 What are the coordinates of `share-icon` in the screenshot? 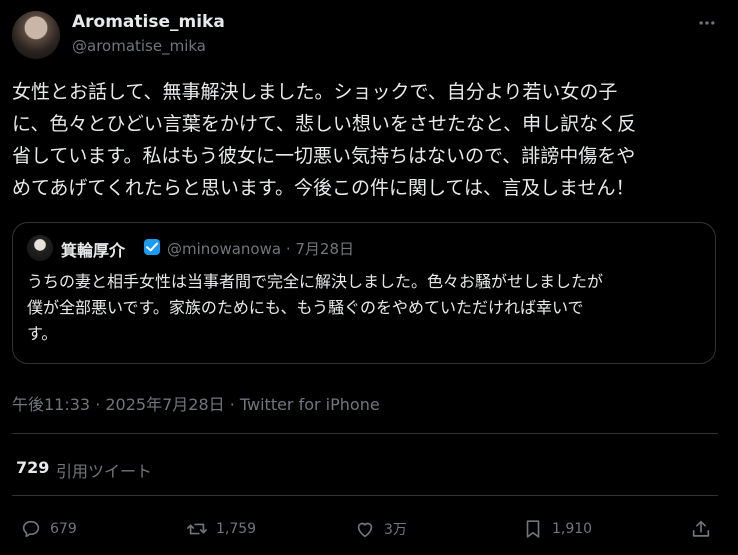 It's located at (701, 528).